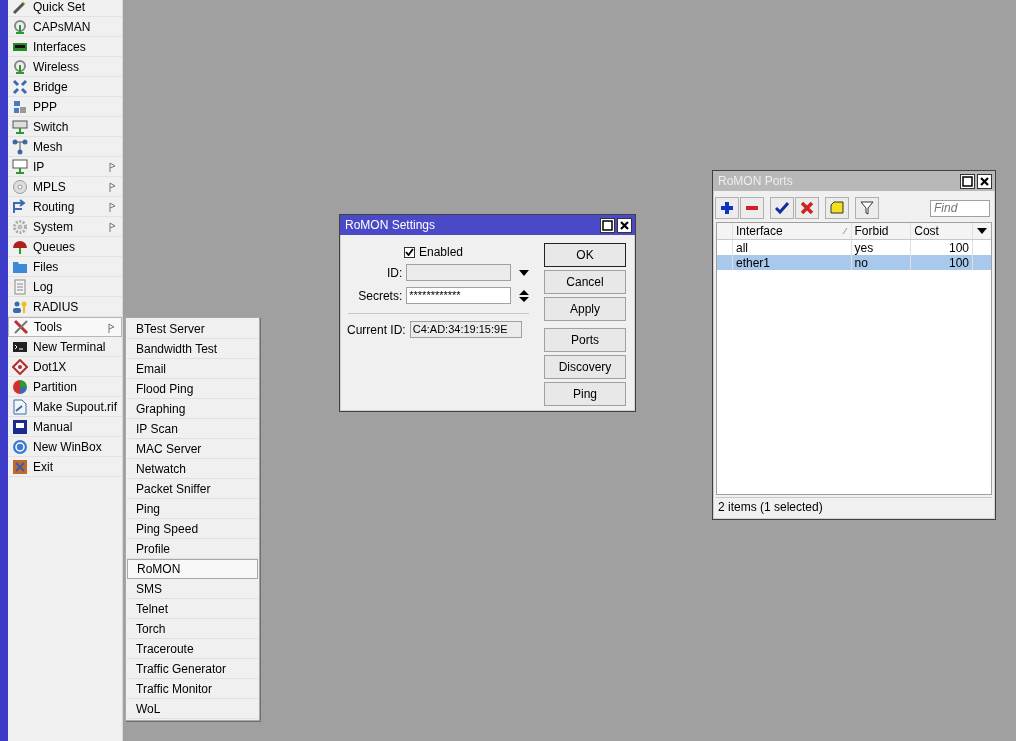 This screenshot has width=1016, height=741. I want to click on submenu-item: MAC Server, so click(192, 449).